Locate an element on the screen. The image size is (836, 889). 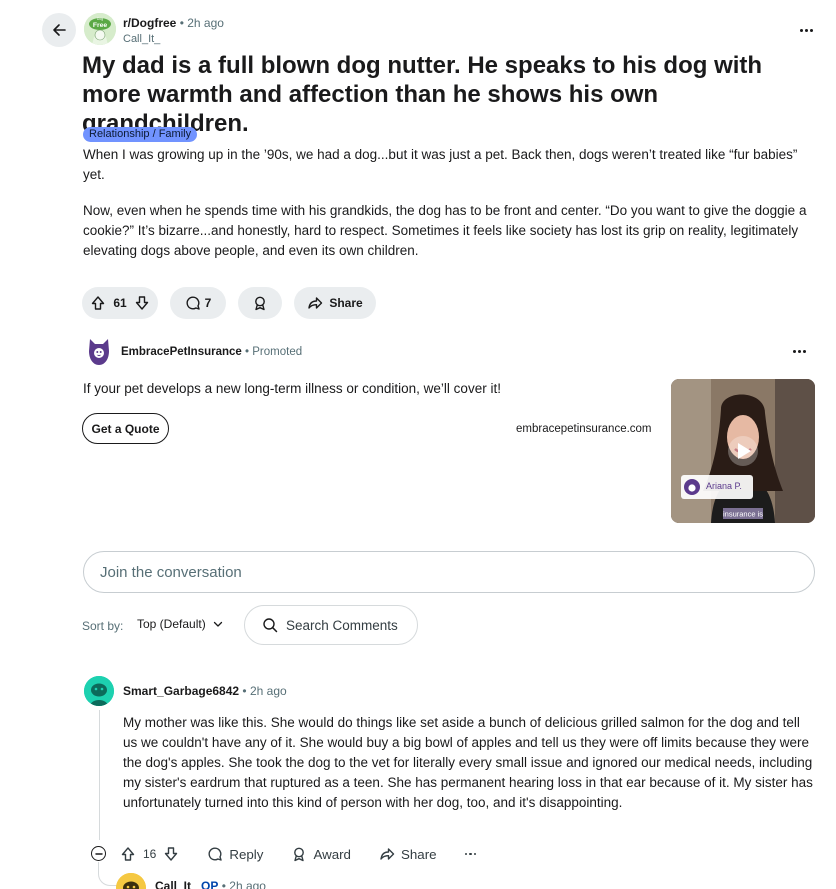
advertiser-avatar is located at coordinates (99, 352).